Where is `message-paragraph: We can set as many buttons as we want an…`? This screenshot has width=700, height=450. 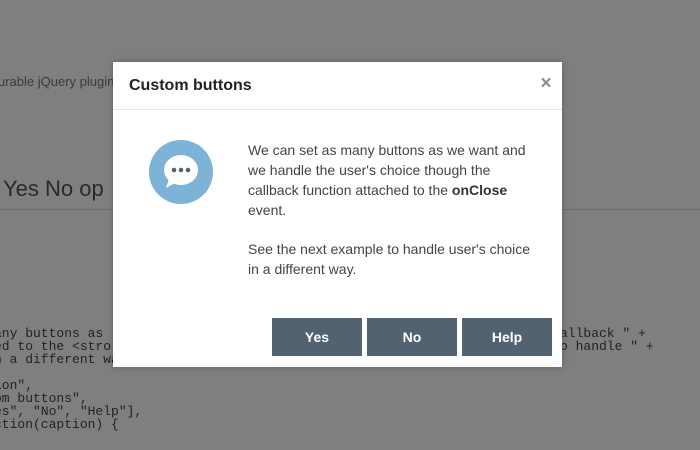 message-paragraph: We can set as many buttons as we want an… is located at coordinates (396, 180).